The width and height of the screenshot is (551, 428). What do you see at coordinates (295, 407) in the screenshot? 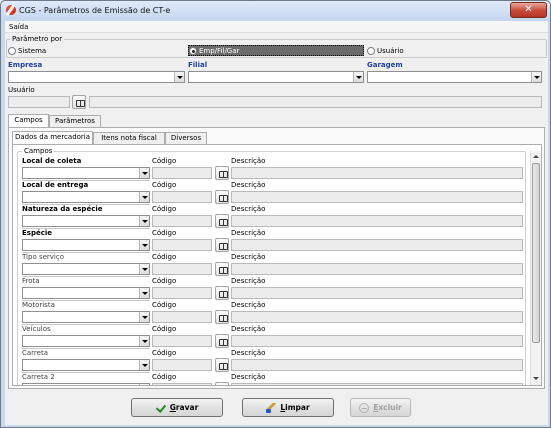
I see `clear-button-label: Limpar` at bounding box center [295, 407].